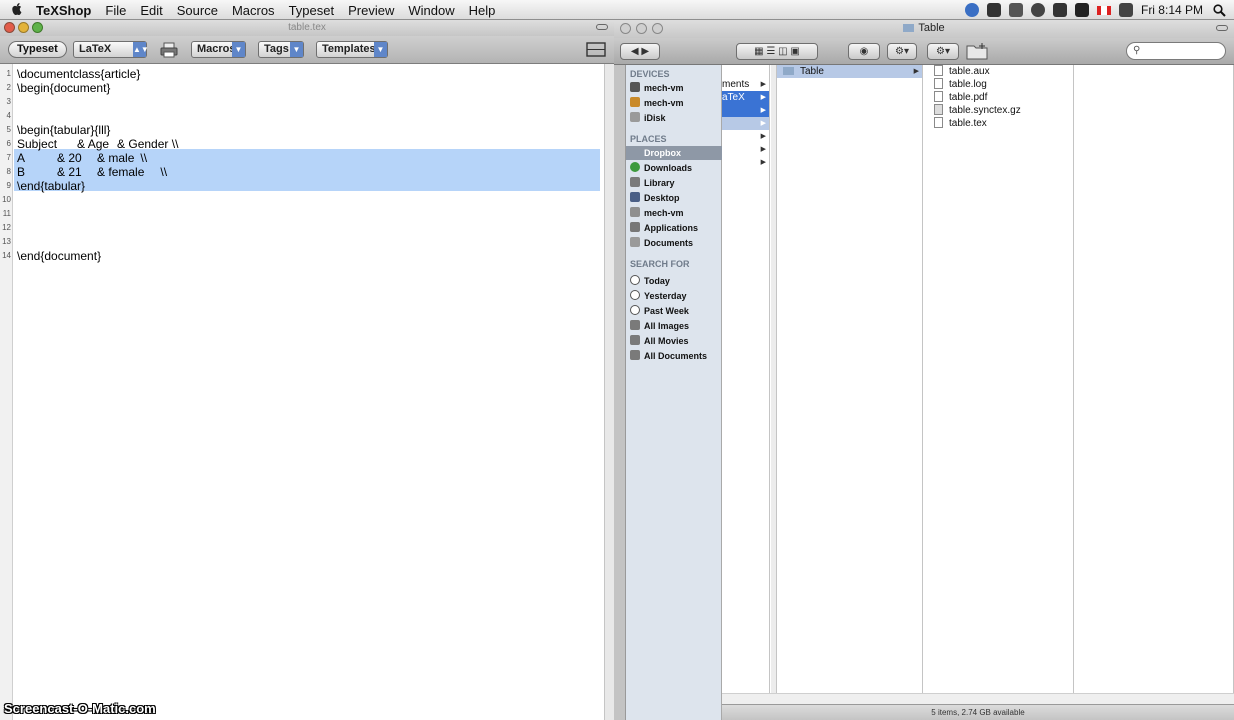 This screenshot has height=720, width=1234. Describe the element at coordinates (645, 51) in the screenshot. I see `forward-icon: ▶` at that location.